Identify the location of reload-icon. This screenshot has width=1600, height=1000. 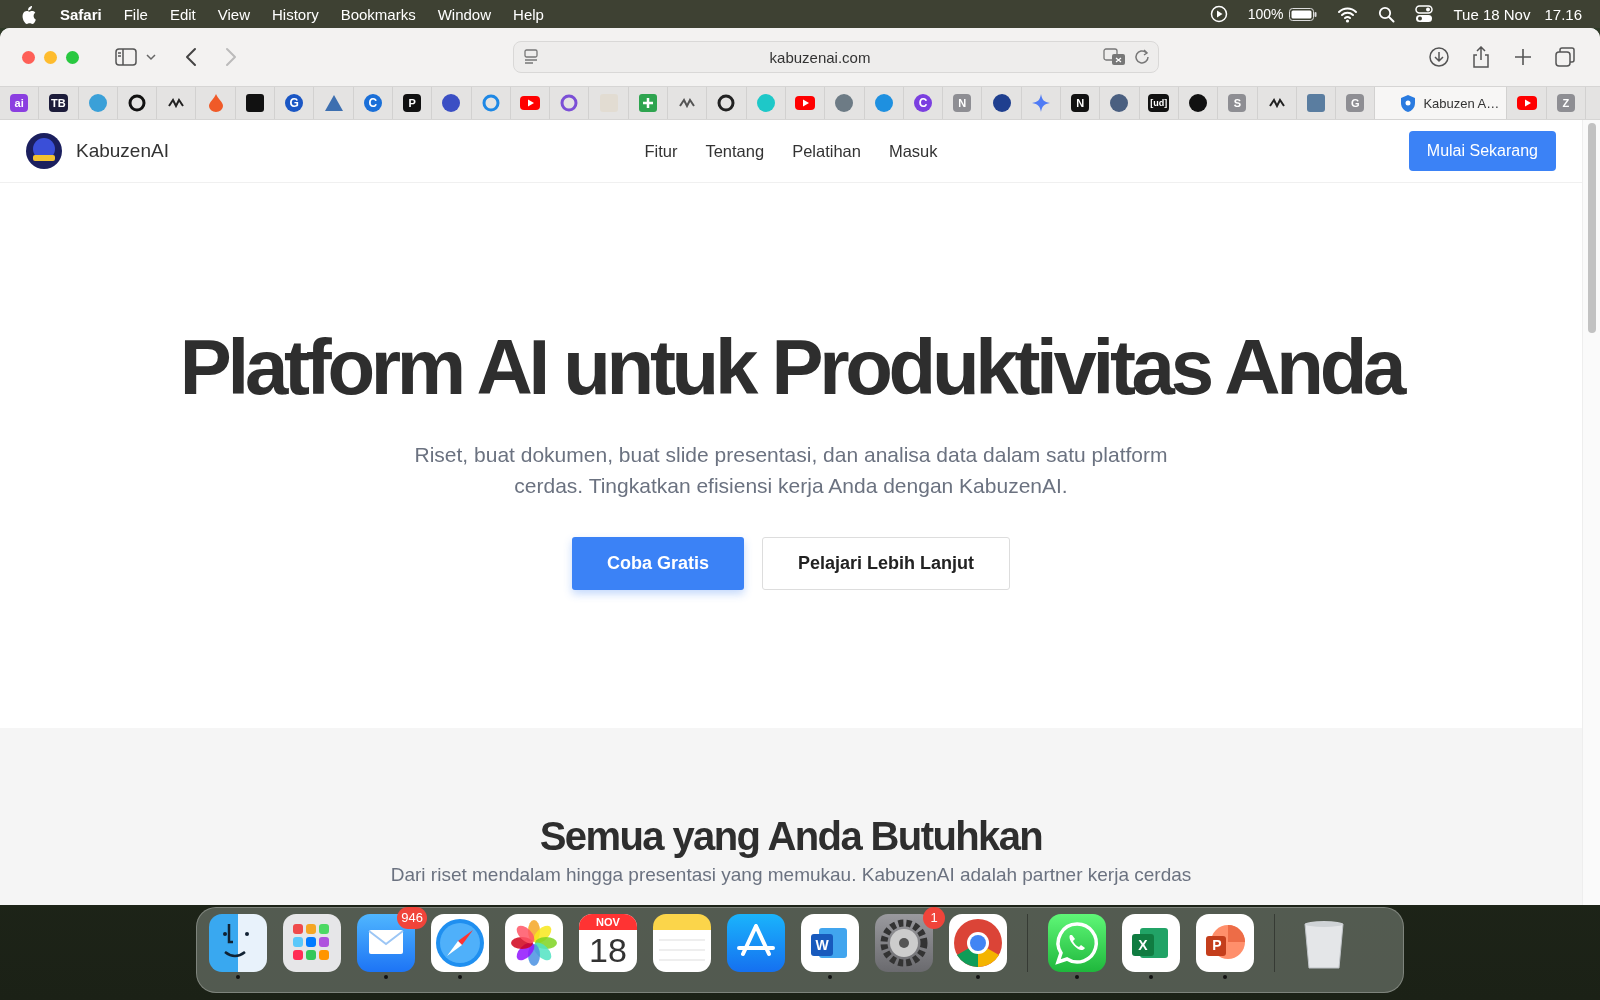
(1141, 57).